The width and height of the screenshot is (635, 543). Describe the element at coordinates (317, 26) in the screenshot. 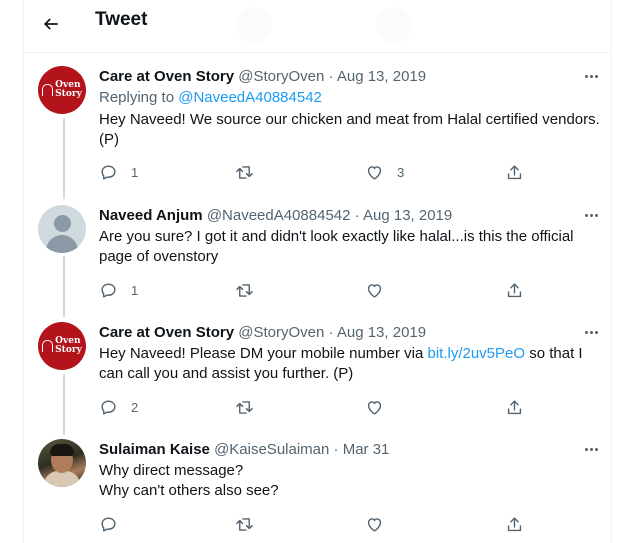

I see `header-bar: Tweet` at that location.